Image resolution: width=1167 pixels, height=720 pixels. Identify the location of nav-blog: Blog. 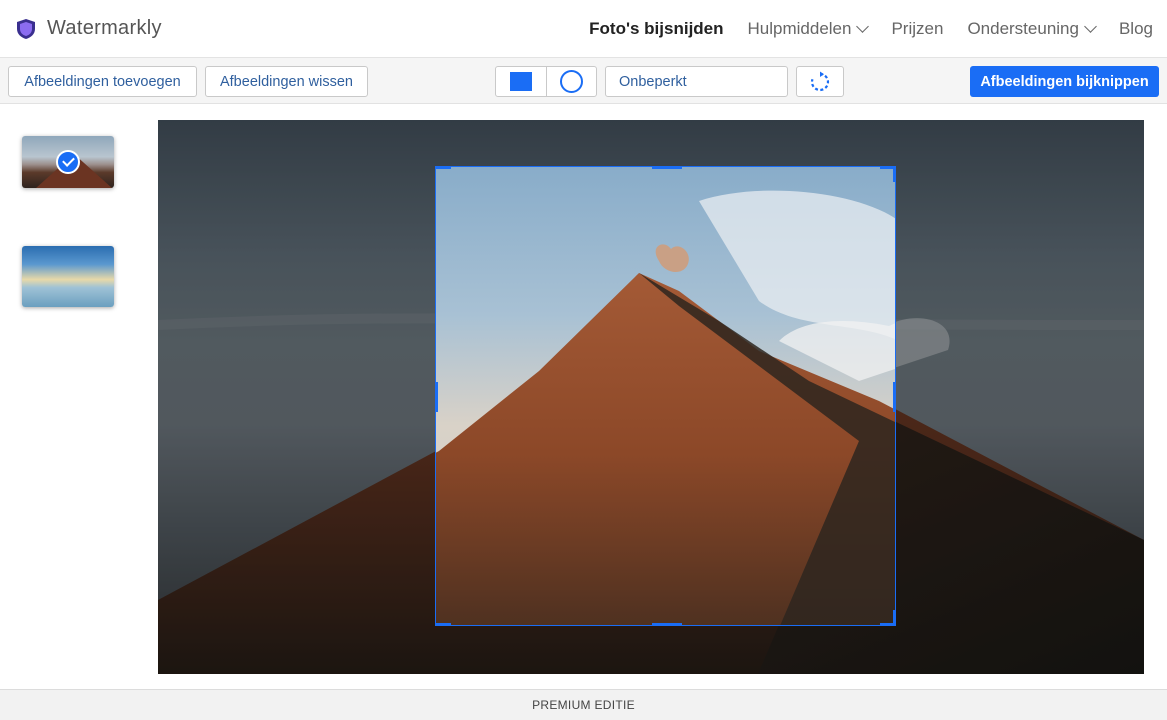
(1136, 29).